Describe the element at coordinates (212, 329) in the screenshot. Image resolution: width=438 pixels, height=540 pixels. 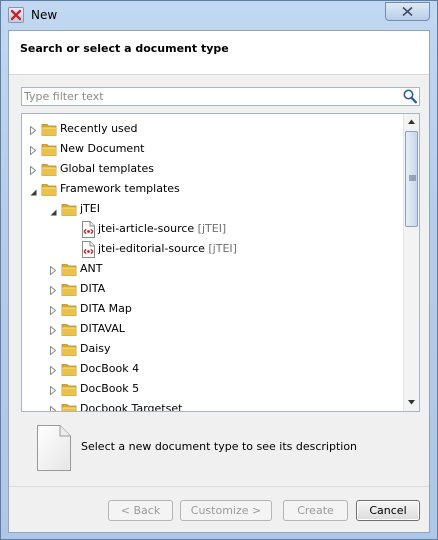
I see `tree-folder-item: DITAVAL` at that location.